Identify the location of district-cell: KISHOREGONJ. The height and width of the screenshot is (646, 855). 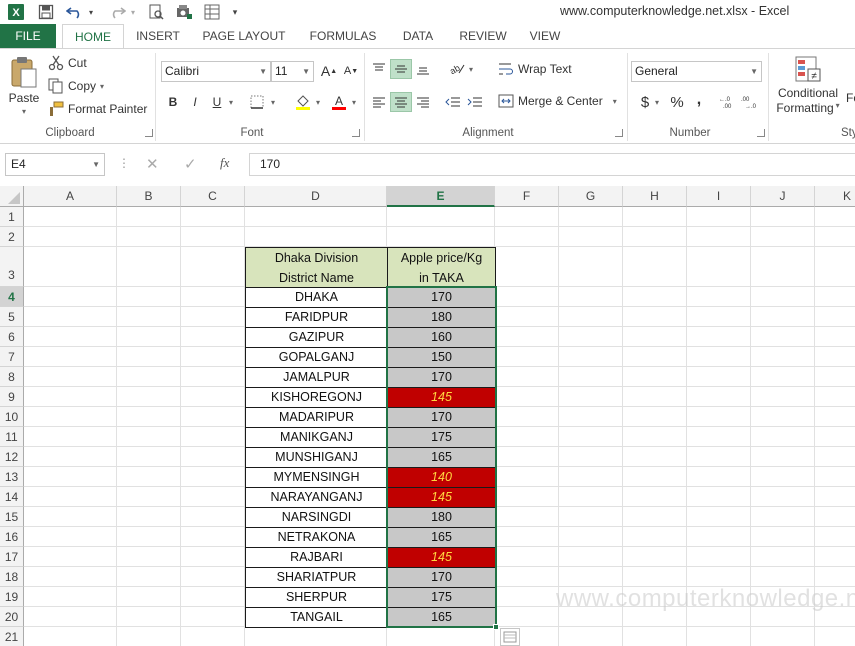
(316, 397).